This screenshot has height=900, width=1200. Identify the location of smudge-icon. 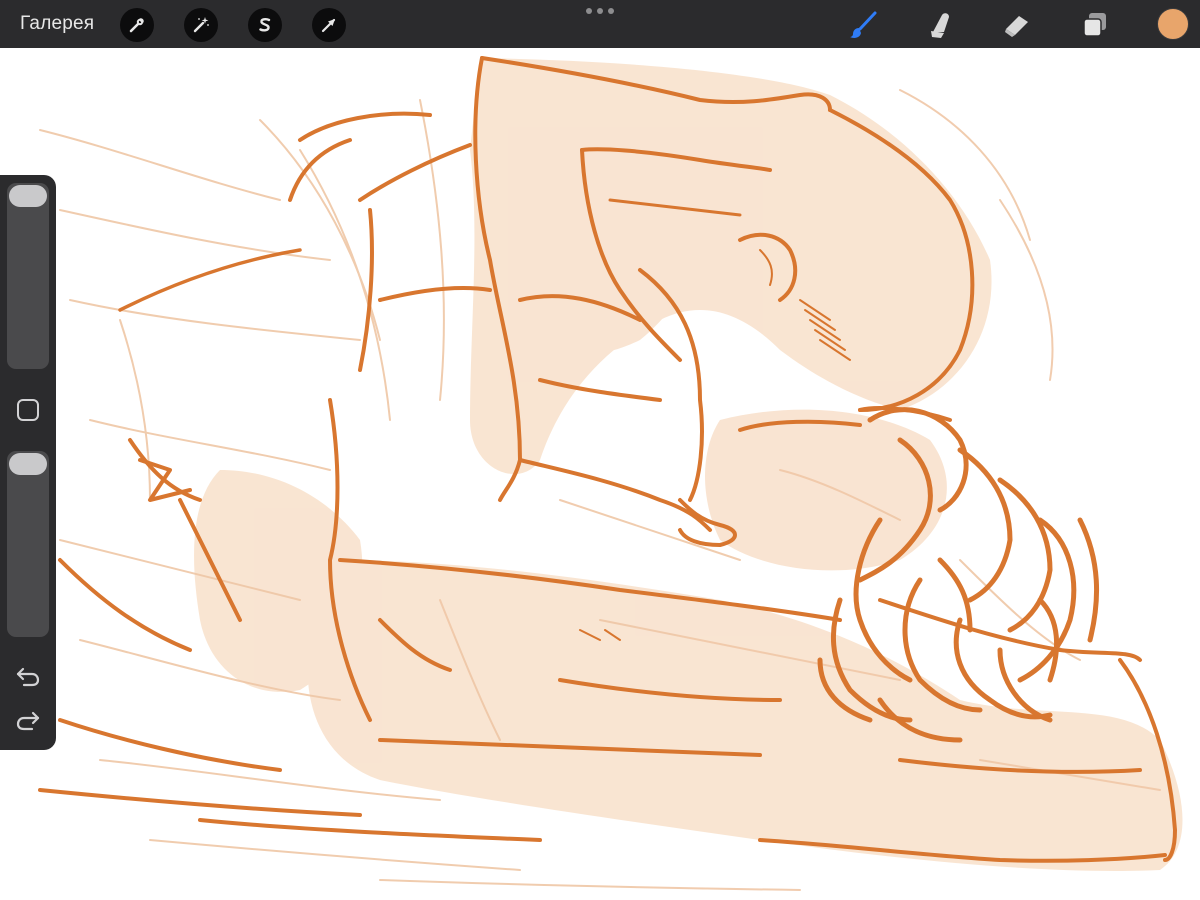
(940, 25).